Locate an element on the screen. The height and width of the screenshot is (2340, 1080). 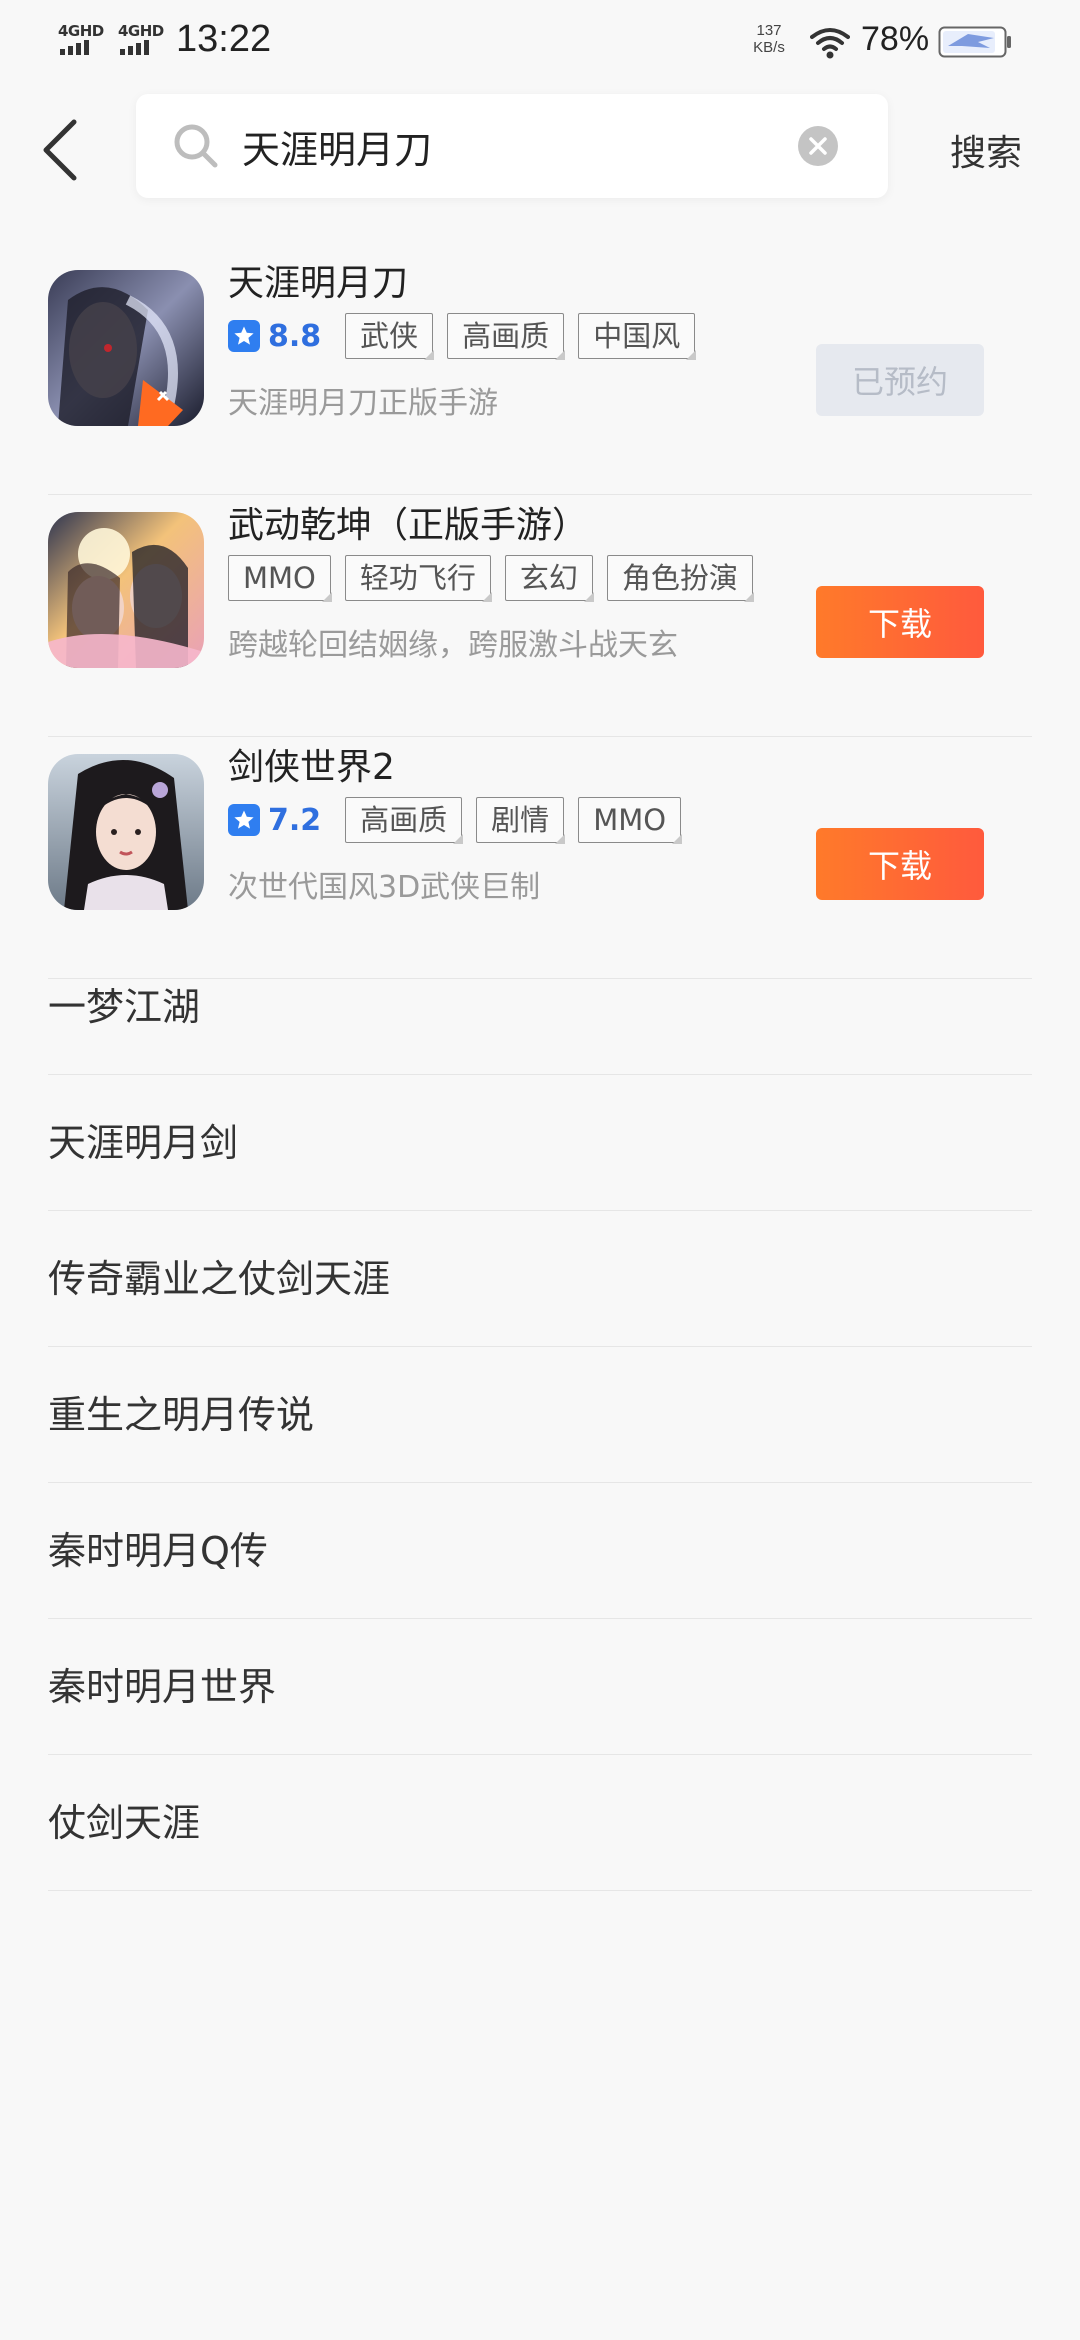
network-speed-unit: KB/s is located at coordinates (769, 47).